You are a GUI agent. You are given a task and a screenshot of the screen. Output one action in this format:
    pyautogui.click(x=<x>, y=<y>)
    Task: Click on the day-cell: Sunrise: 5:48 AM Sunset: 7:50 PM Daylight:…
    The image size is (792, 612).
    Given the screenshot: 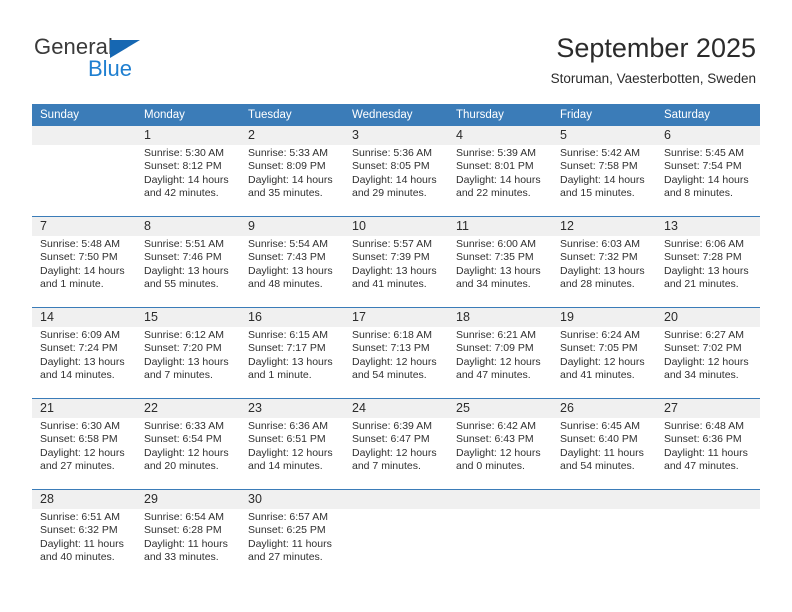 What is the action you would take?
    pyautogui.click(x=84, y=271)
    